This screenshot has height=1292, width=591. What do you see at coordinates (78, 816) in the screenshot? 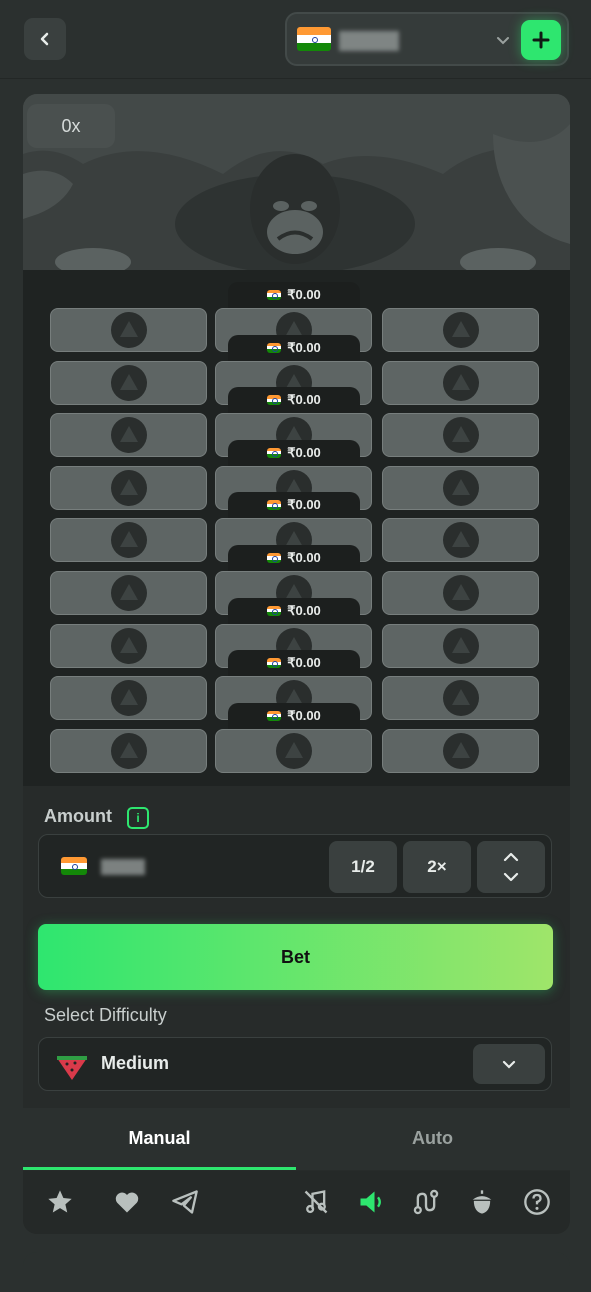
I see `amount-label: Amount` at bounding box center [78, 816].